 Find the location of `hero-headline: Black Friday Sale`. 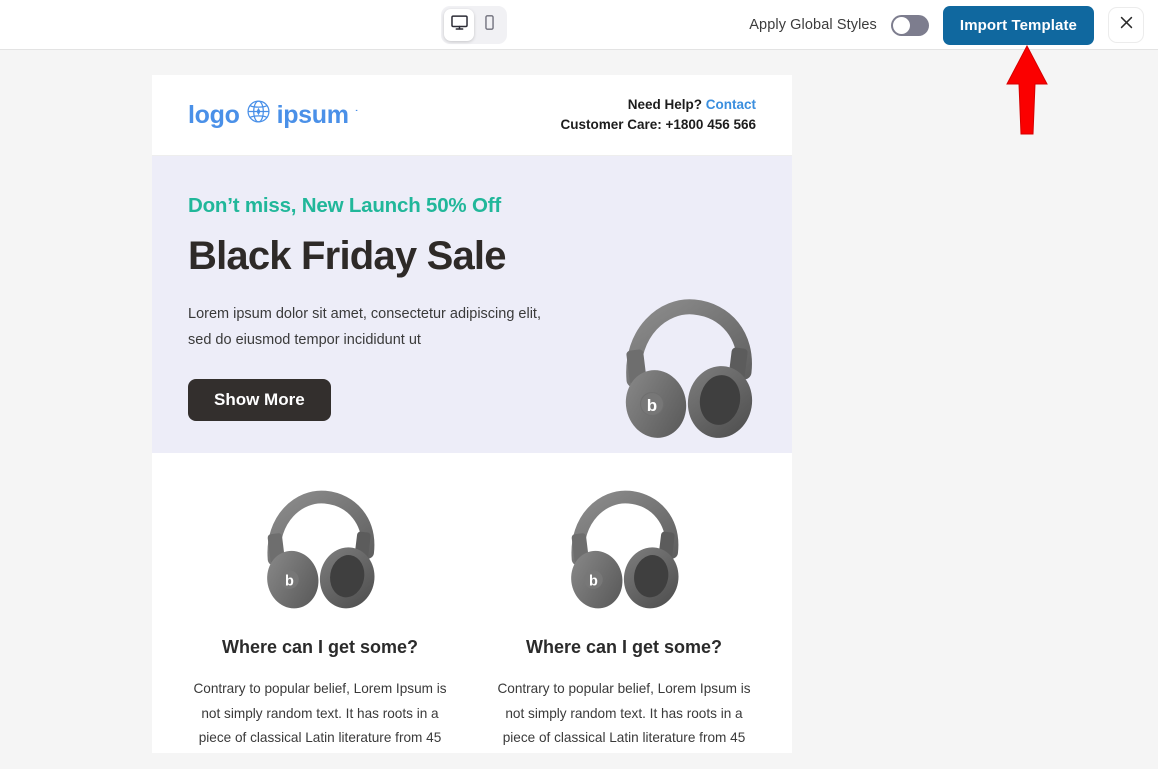

hero-headline: Black Friday Sale is located at coordinates (347, 256).